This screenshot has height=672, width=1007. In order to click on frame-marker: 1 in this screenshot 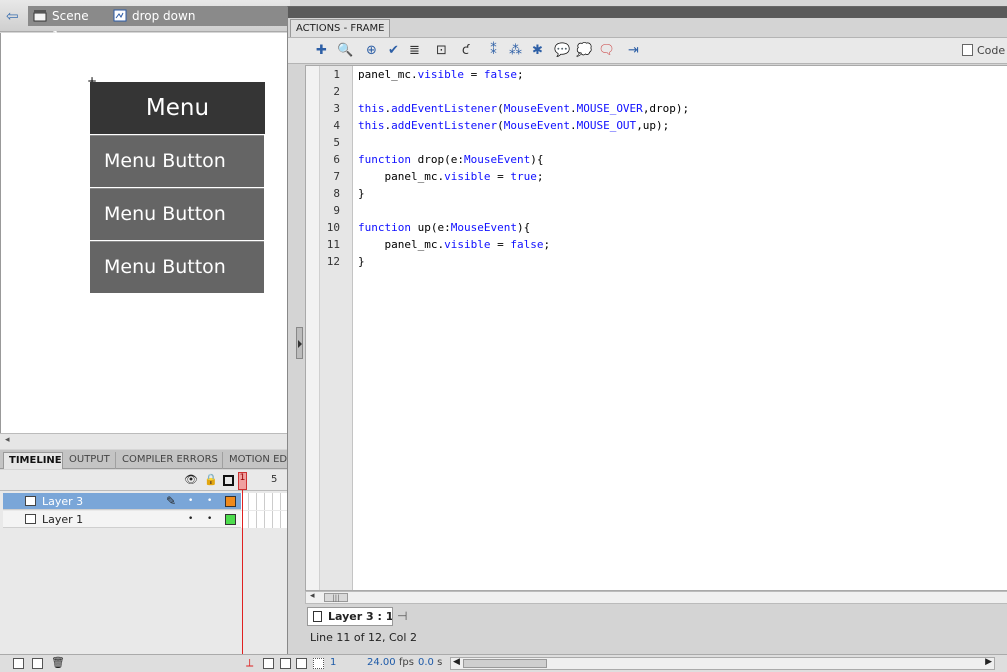, I will do `click(242, 481)`.